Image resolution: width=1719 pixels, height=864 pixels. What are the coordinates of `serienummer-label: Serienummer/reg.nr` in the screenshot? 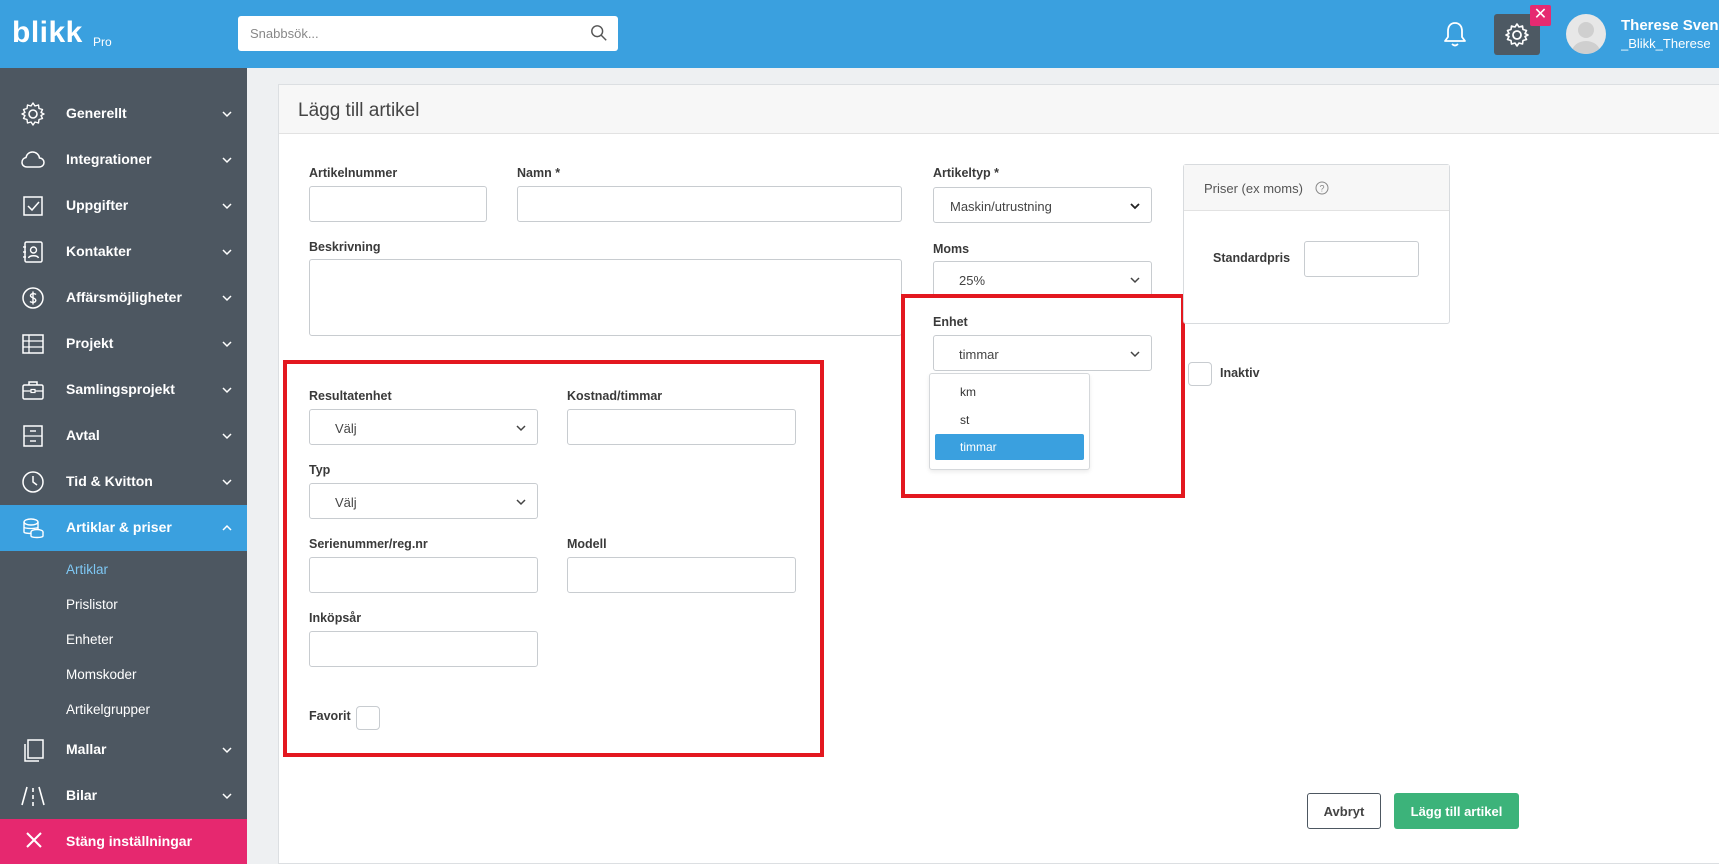 It's located at (368, 544).